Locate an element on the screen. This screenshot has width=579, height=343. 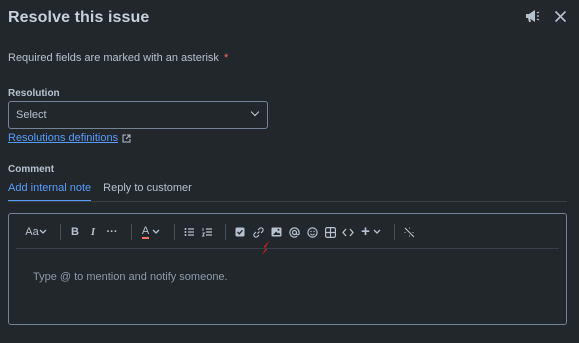
close-icon is located at coordinates (560, 19).